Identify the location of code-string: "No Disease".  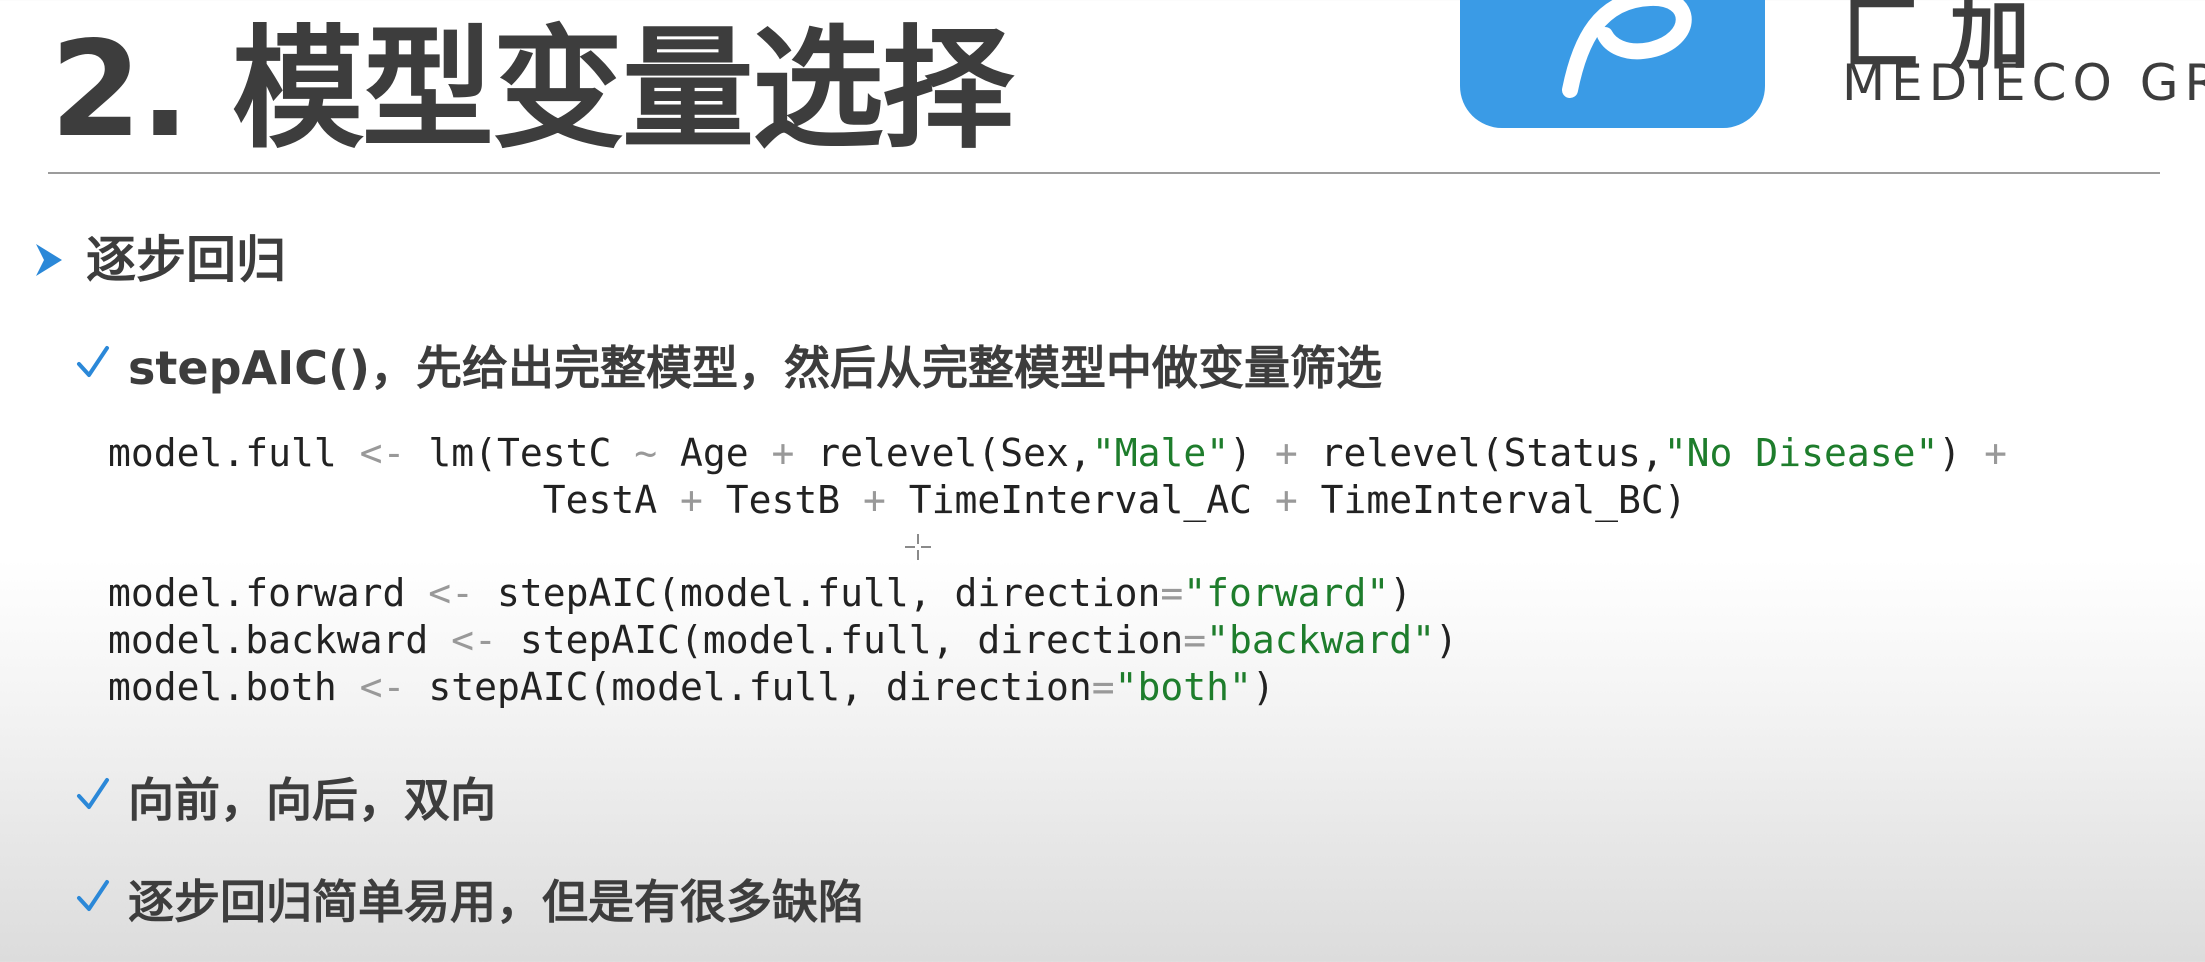
(1801, 453).